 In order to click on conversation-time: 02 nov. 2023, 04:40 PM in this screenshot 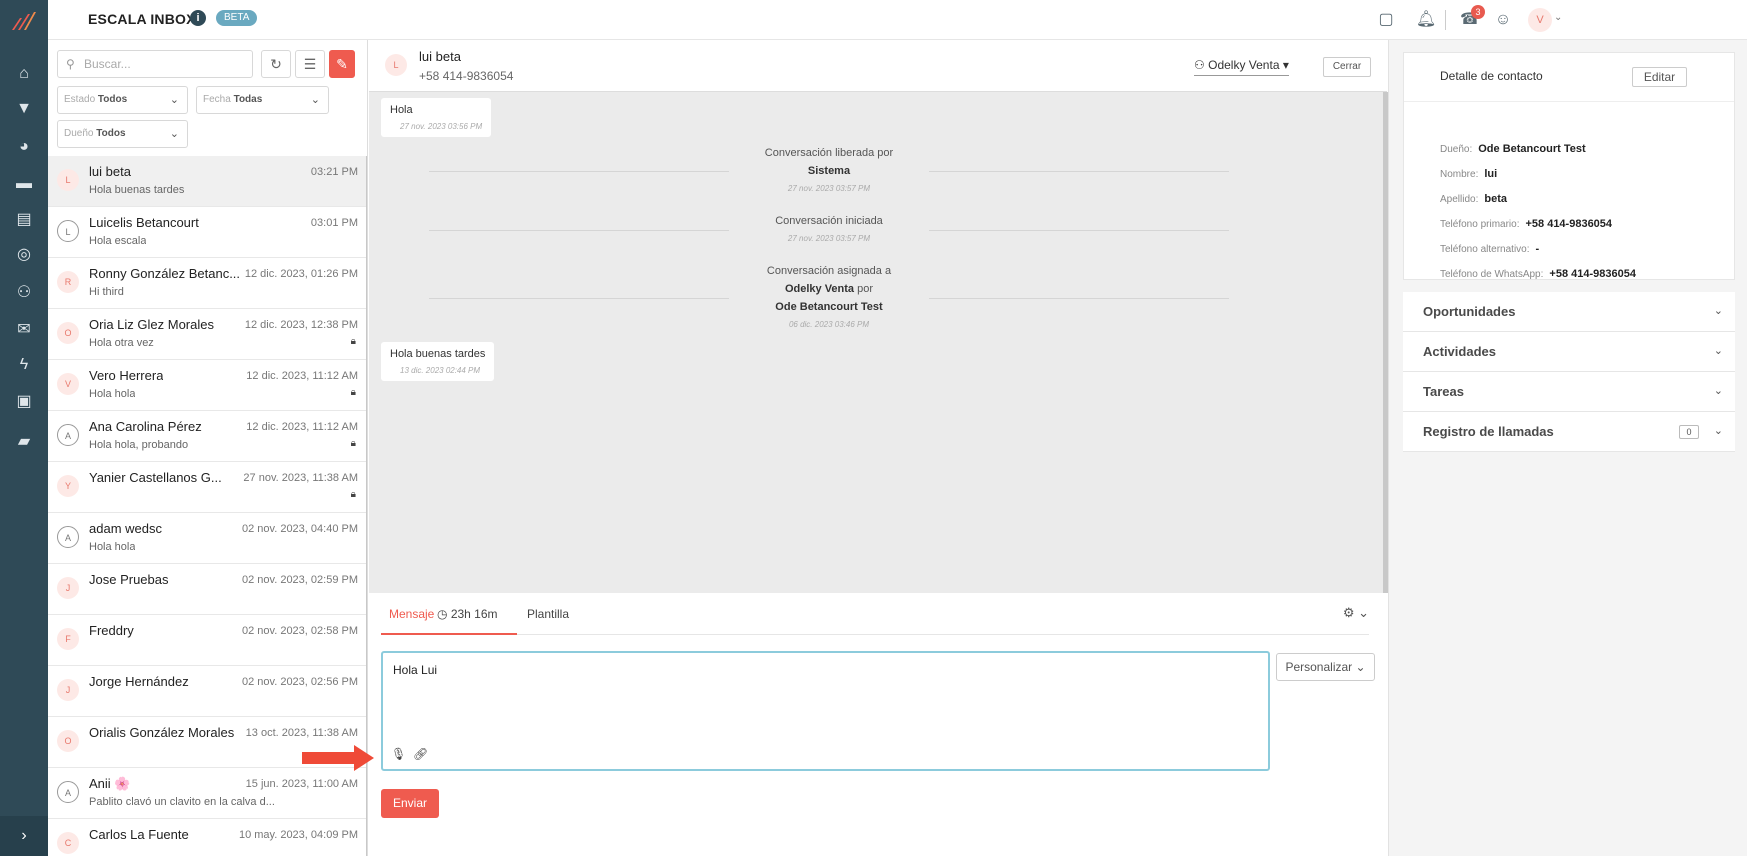, I will do `click(300, 529)`.